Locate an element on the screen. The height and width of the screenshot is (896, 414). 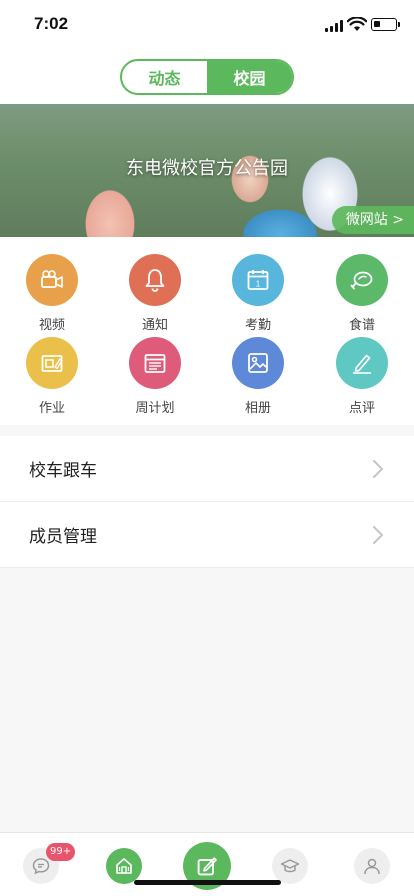
wifi-icon is located at coordinates (357, 24).